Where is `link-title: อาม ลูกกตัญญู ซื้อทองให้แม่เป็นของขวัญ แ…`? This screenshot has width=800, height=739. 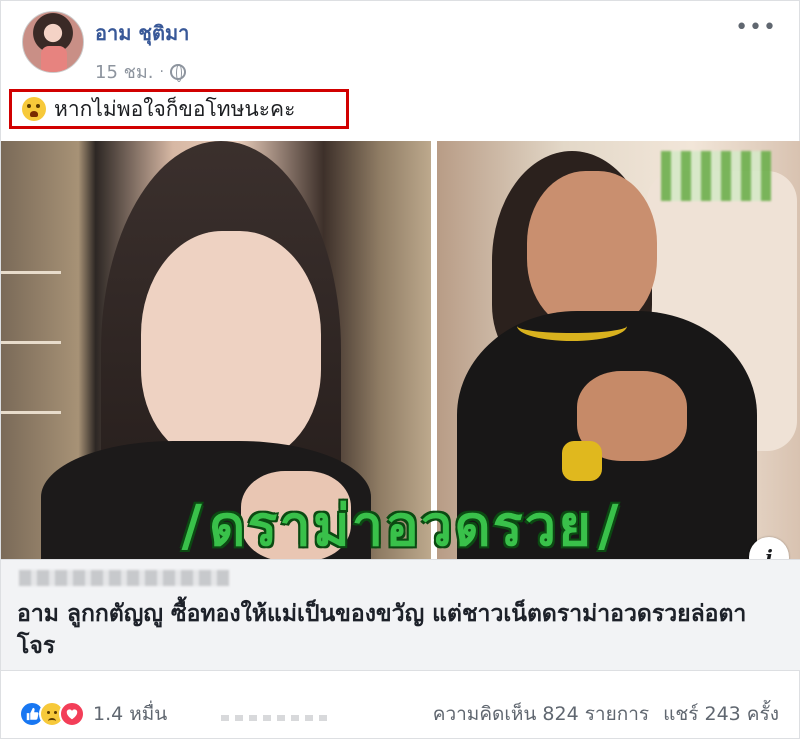 link-title: อาม ลูกกตัญญู ซื้อทองให้แม่เป็นของขวัญ แ… is located at coordinates (397, 630).